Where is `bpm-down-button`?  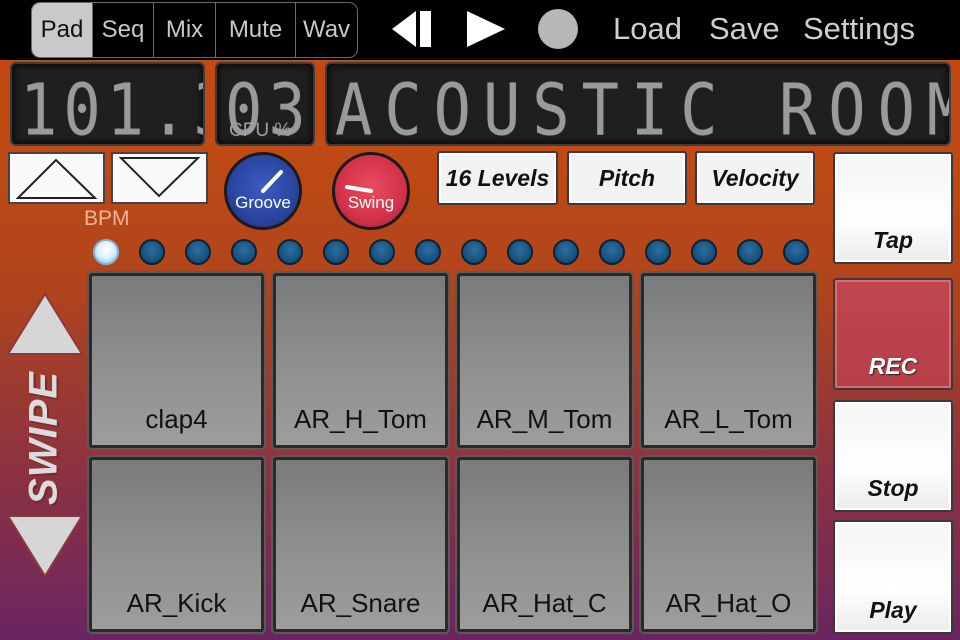 bpm-down-button is located at coordinates (159, 178).